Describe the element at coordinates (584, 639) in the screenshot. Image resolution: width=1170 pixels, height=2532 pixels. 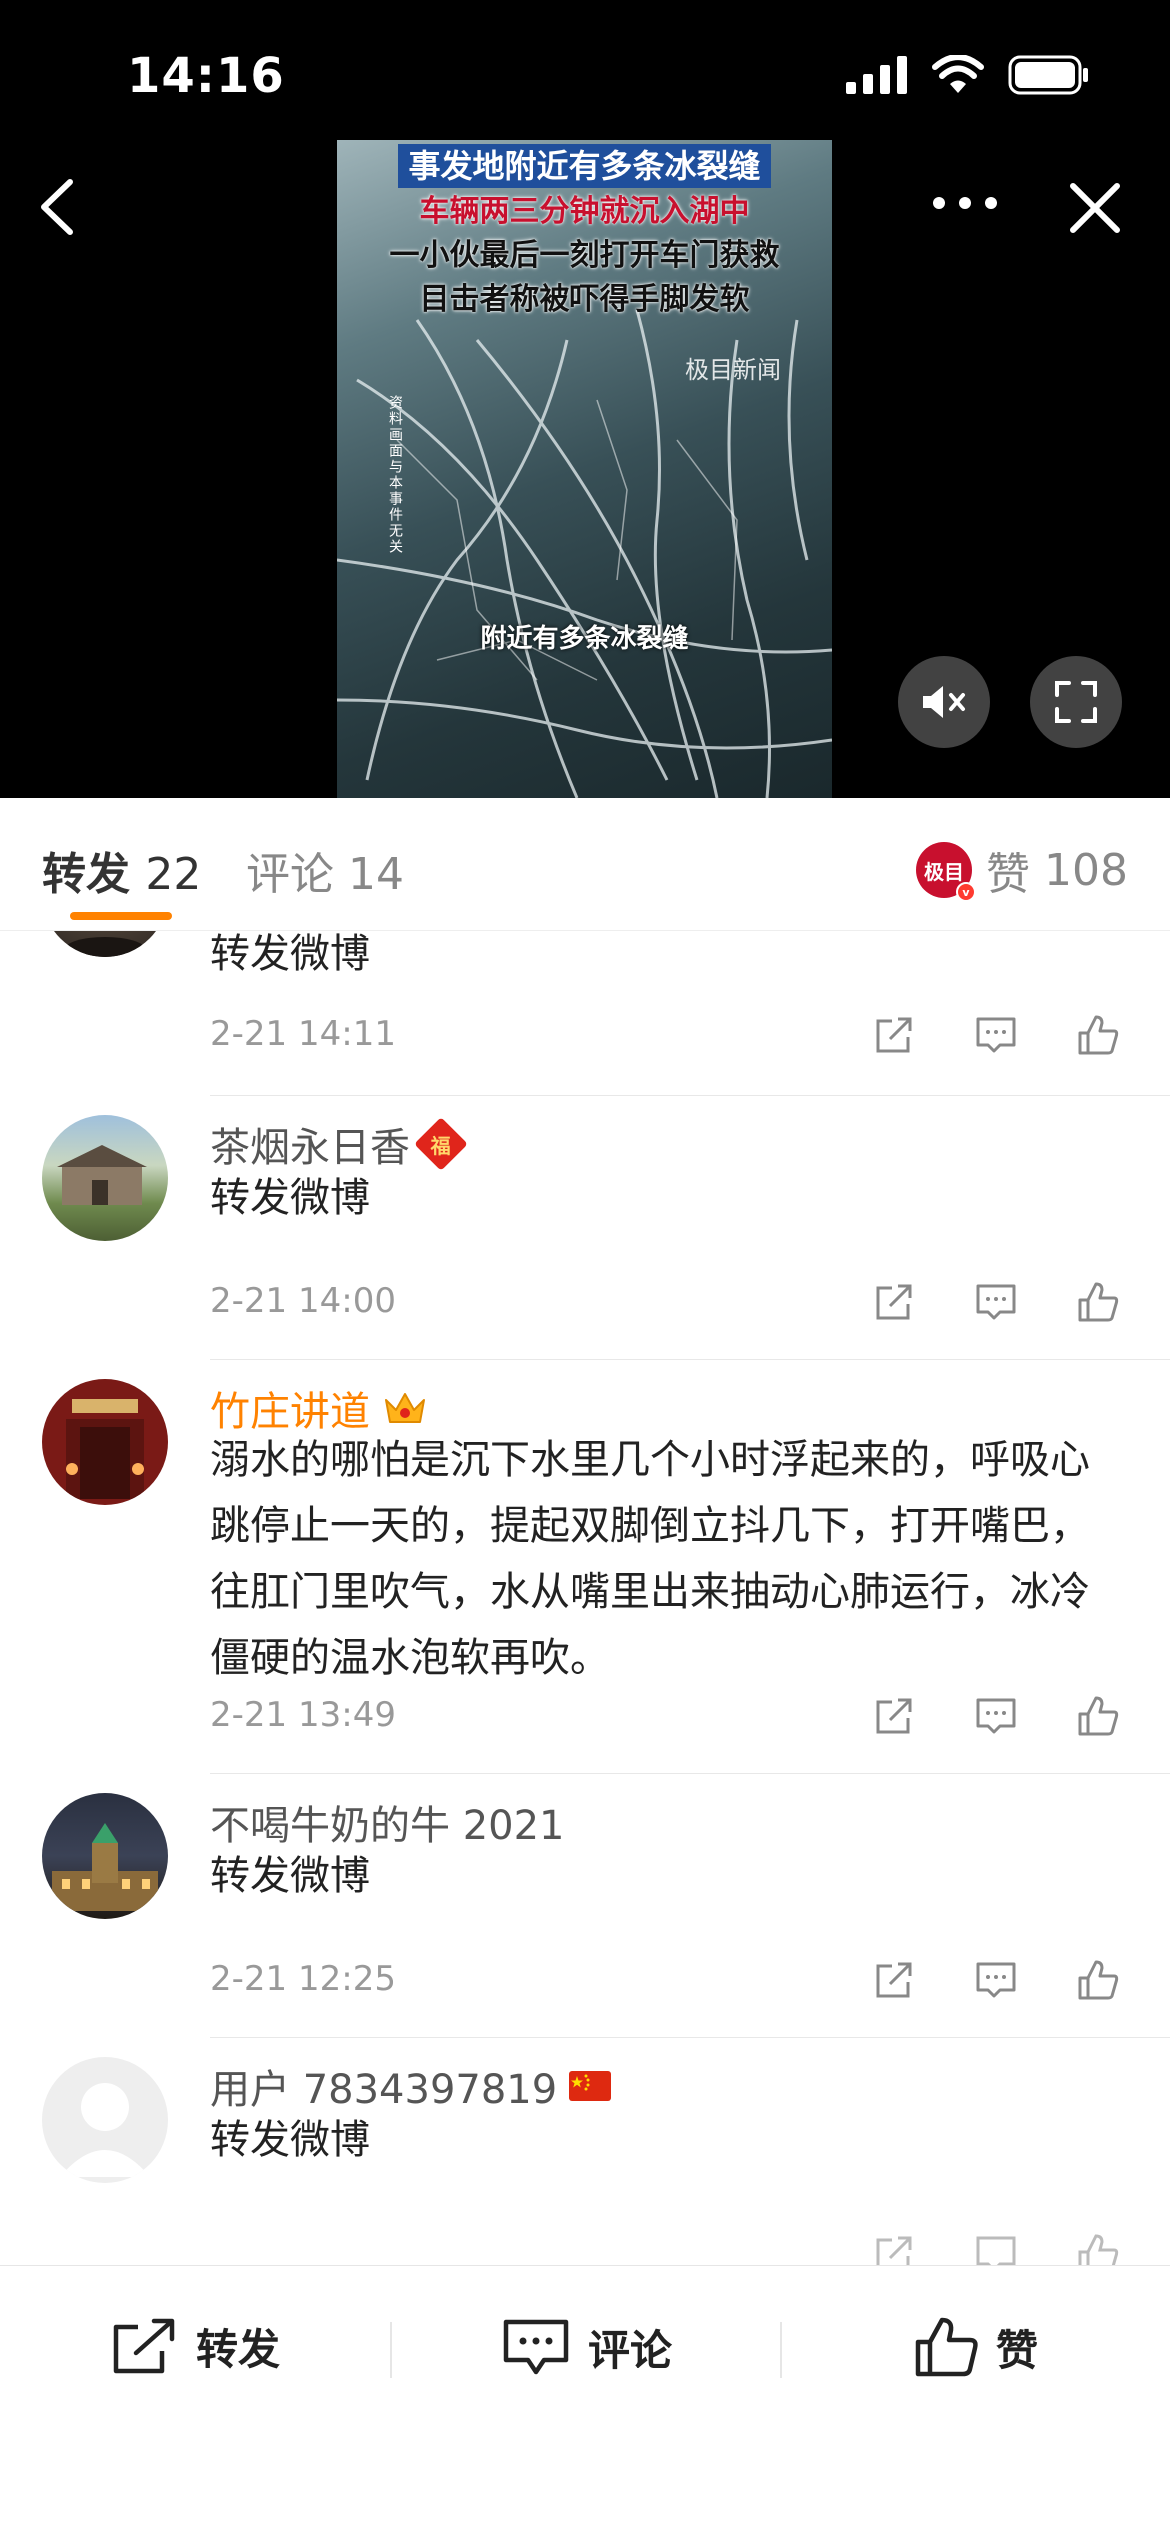
I see `video-sub-caption: 附近有多条冰裂缝` at that location.